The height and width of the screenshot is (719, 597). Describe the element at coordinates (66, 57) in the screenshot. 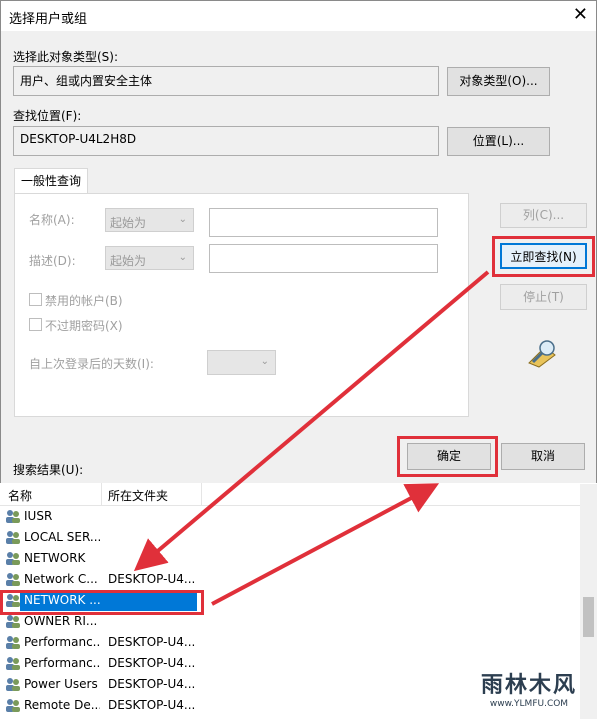

I see `object-type-label: 选择此对象类型(S):` at that location.